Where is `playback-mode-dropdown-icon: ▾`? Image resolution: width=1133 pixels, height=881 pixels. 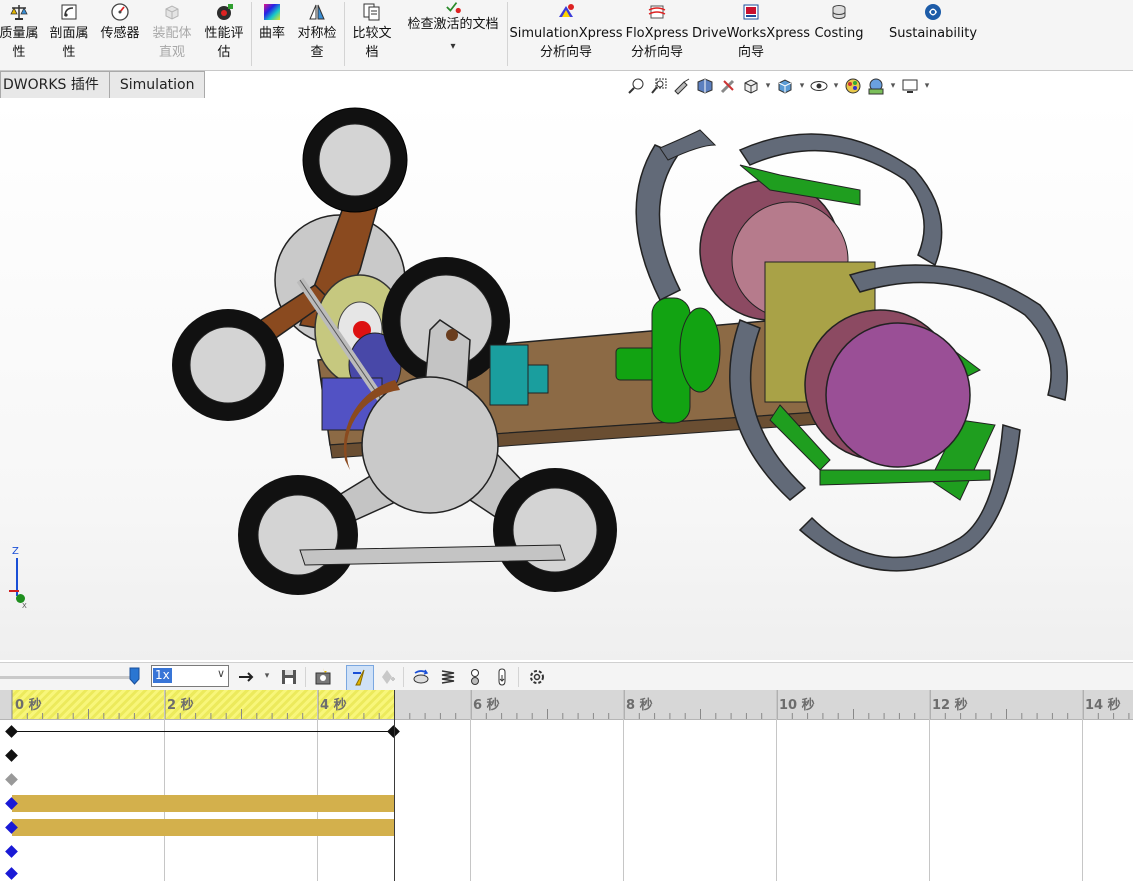 playback-mode-dropdown-icon: ▾ is located at coordinates (267, 676).